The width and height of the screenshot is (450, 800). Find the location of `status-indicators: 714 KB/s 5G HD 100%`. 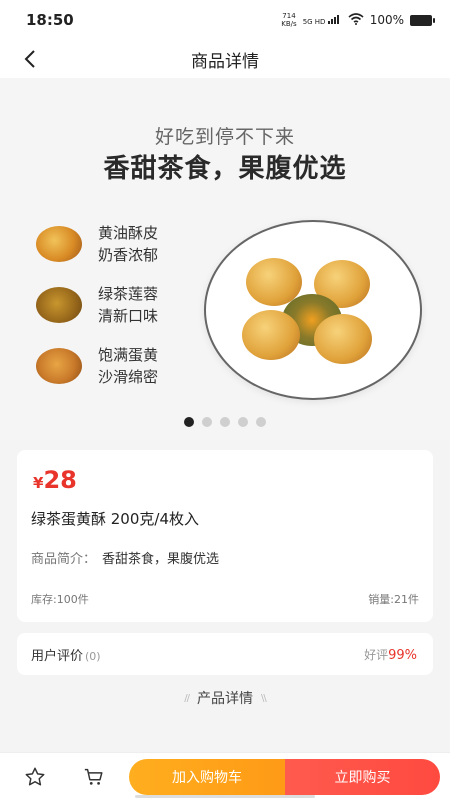

status-indicators: 714 KB/s 5G HD 100% is located at coordinates (358, 20).